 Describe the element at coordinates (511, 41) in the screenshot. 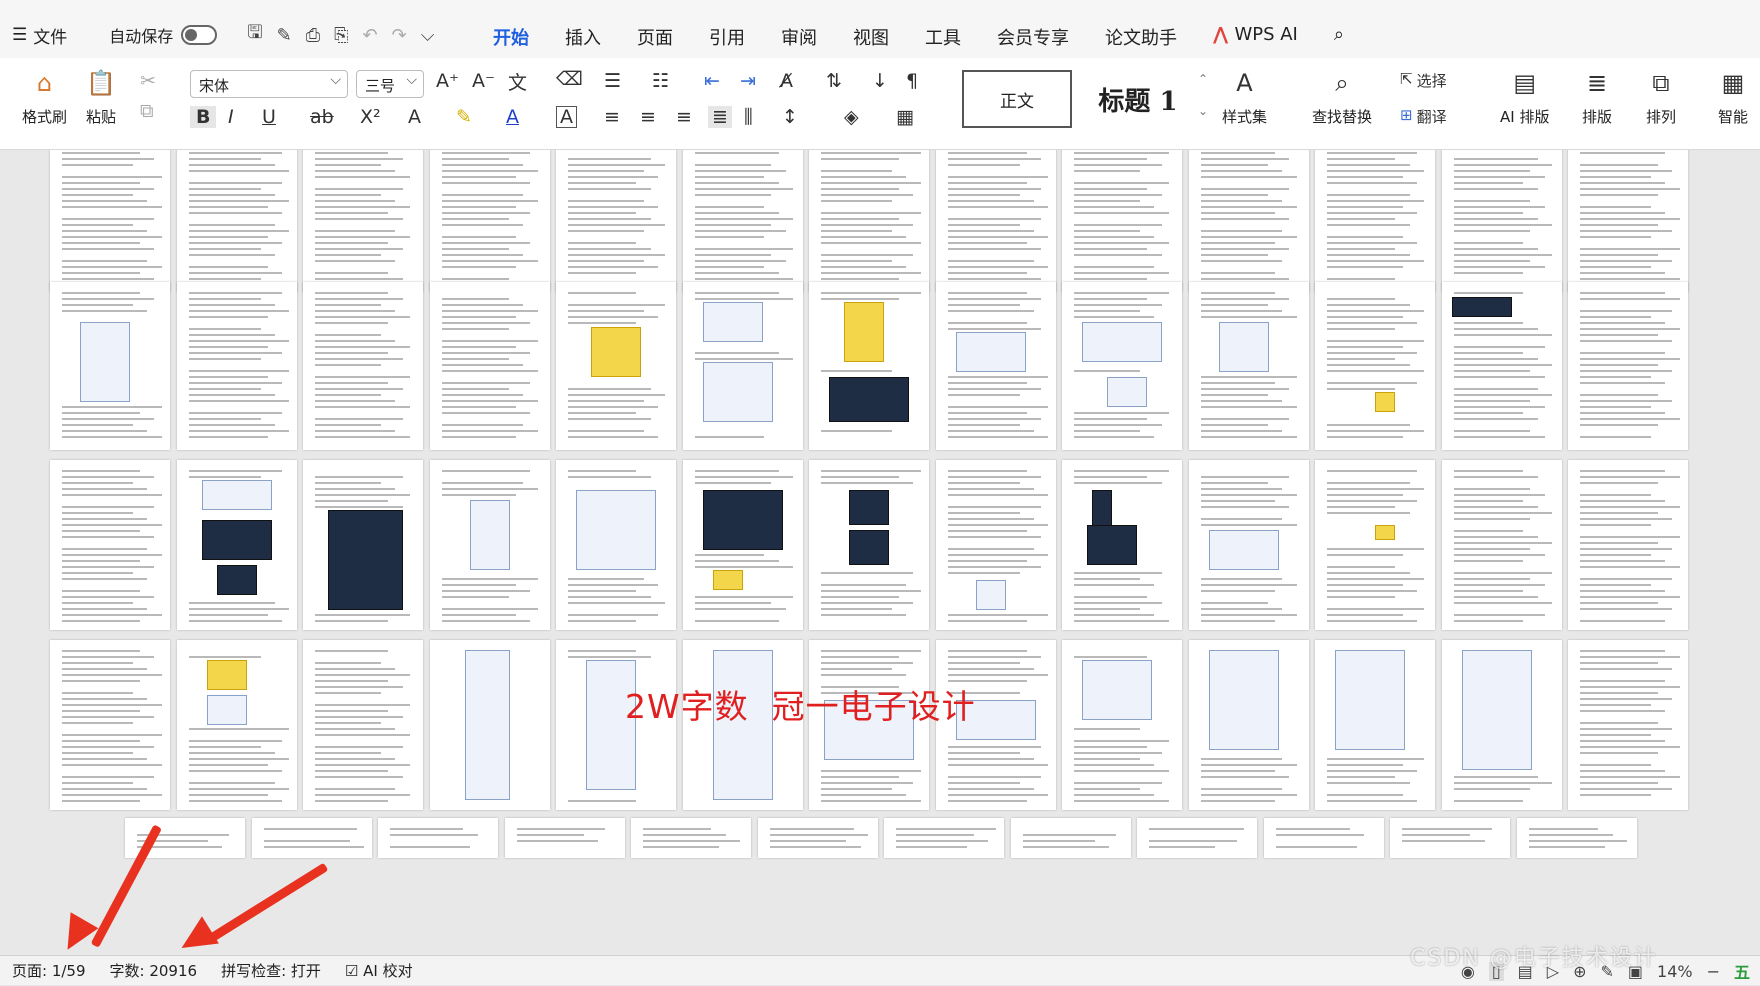

I see `tab-home: 开始` at that location.